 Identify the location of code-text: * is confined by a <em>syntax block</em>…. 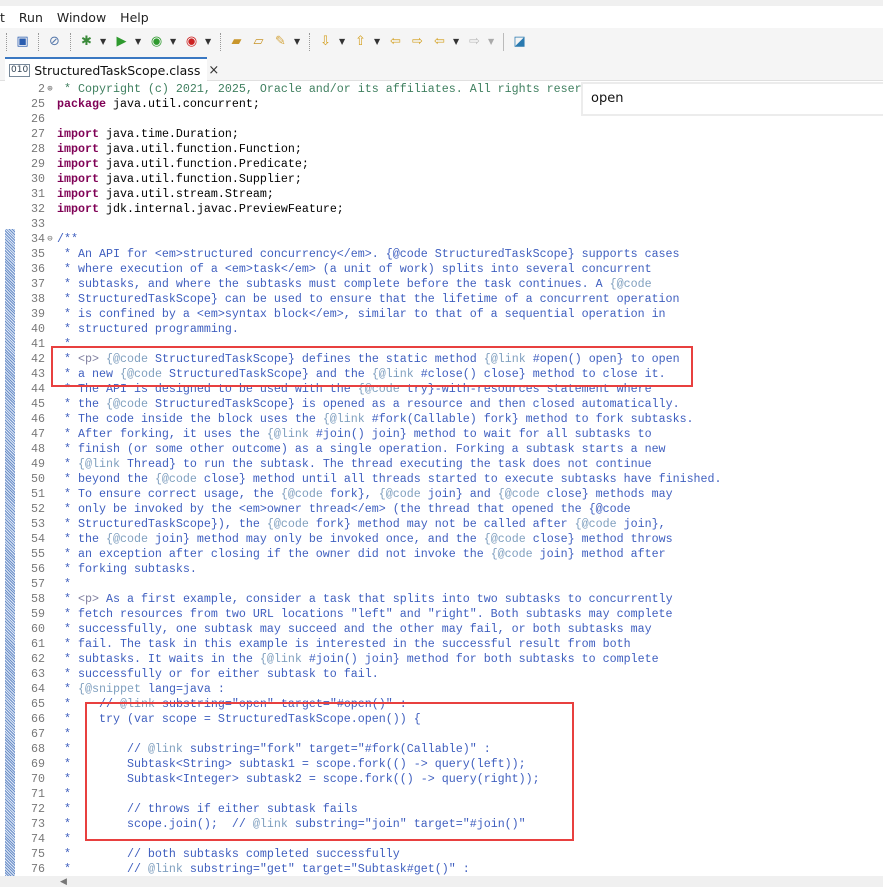
(361, 314).